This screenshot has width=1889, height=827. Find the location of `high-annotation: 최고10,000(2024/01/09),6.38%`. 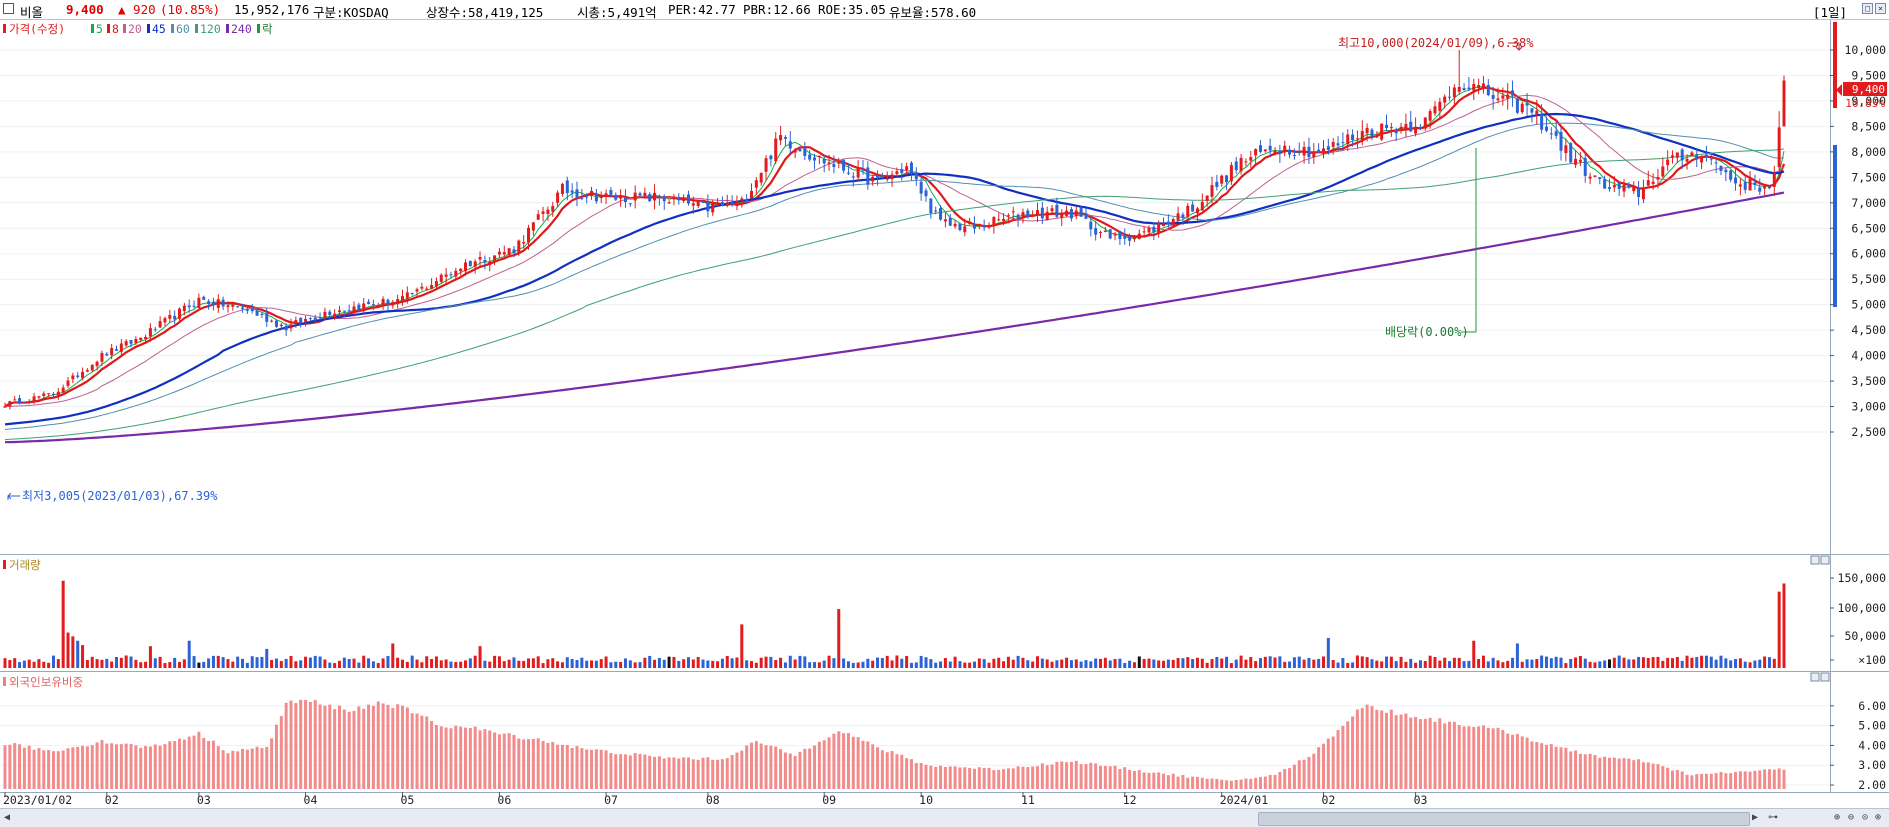

high-annotation: 최고10,000(2024/01/09),6.38% is located at coordinates (1436, 43).